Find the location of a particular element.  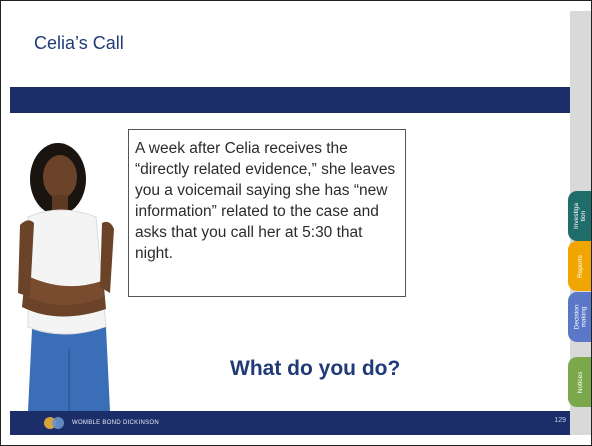

tab-reports: Reports is located at coordinates (579, 266).